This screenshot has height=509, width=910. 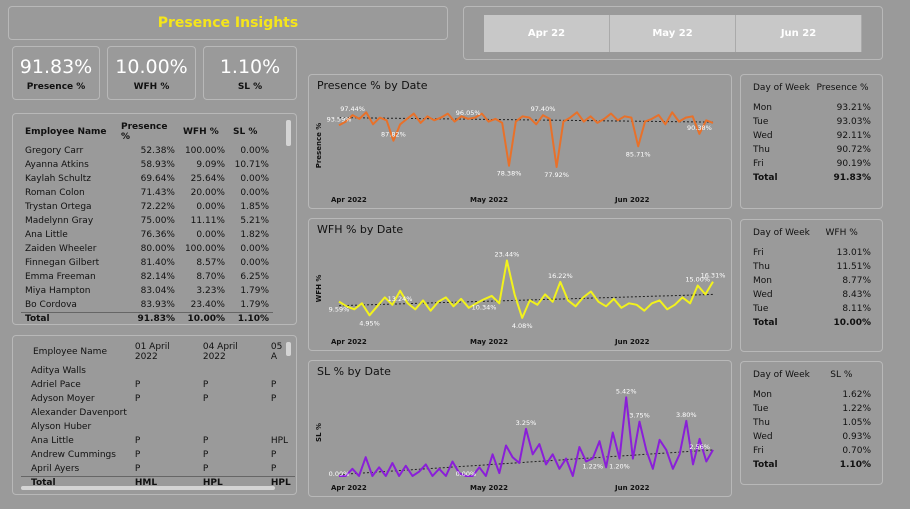 What do you see at coordinates (147, 249) in the screenshot?
I see `table-row: Zaiden Wheeler 80.00% 100.00% 0.00%` at bounding box center [147, 249].